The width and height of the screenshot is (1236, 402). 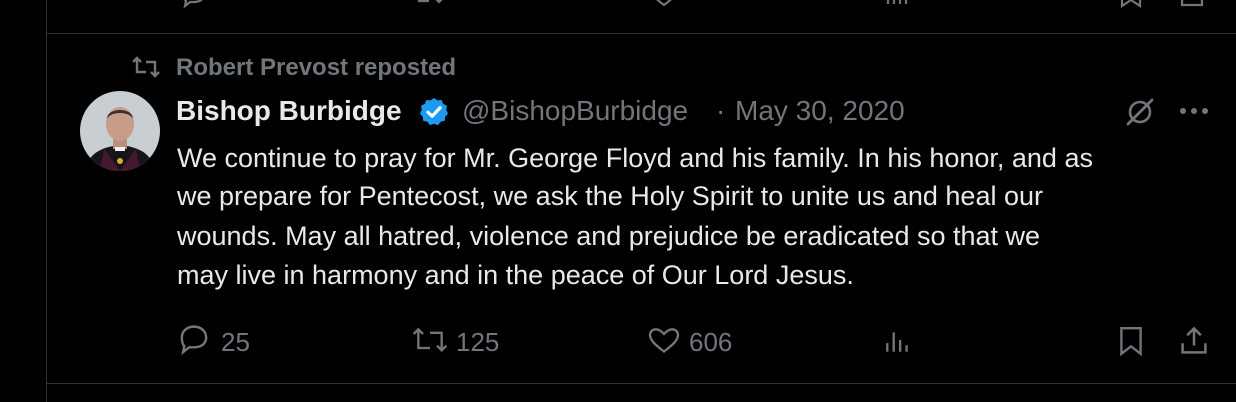 What do you see at coordinates (1140, 112) in the screenshot?
I see `grok-icon` at bounding box center [1140, 112].